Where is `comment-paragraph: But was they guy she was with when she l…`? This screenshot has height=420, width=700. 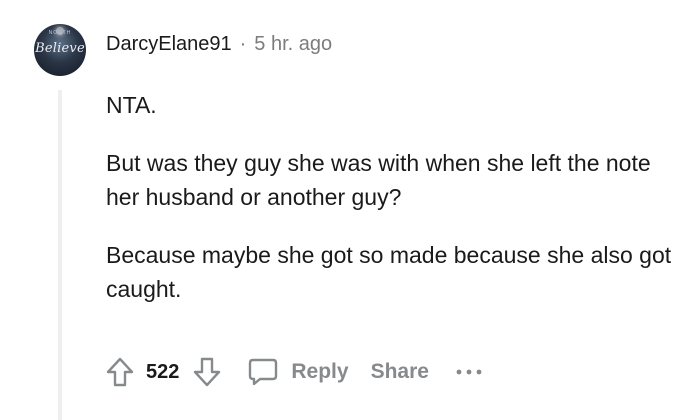
comment-paragraph: But was they guy she was with when she l… is located at coordinates (378, 180).